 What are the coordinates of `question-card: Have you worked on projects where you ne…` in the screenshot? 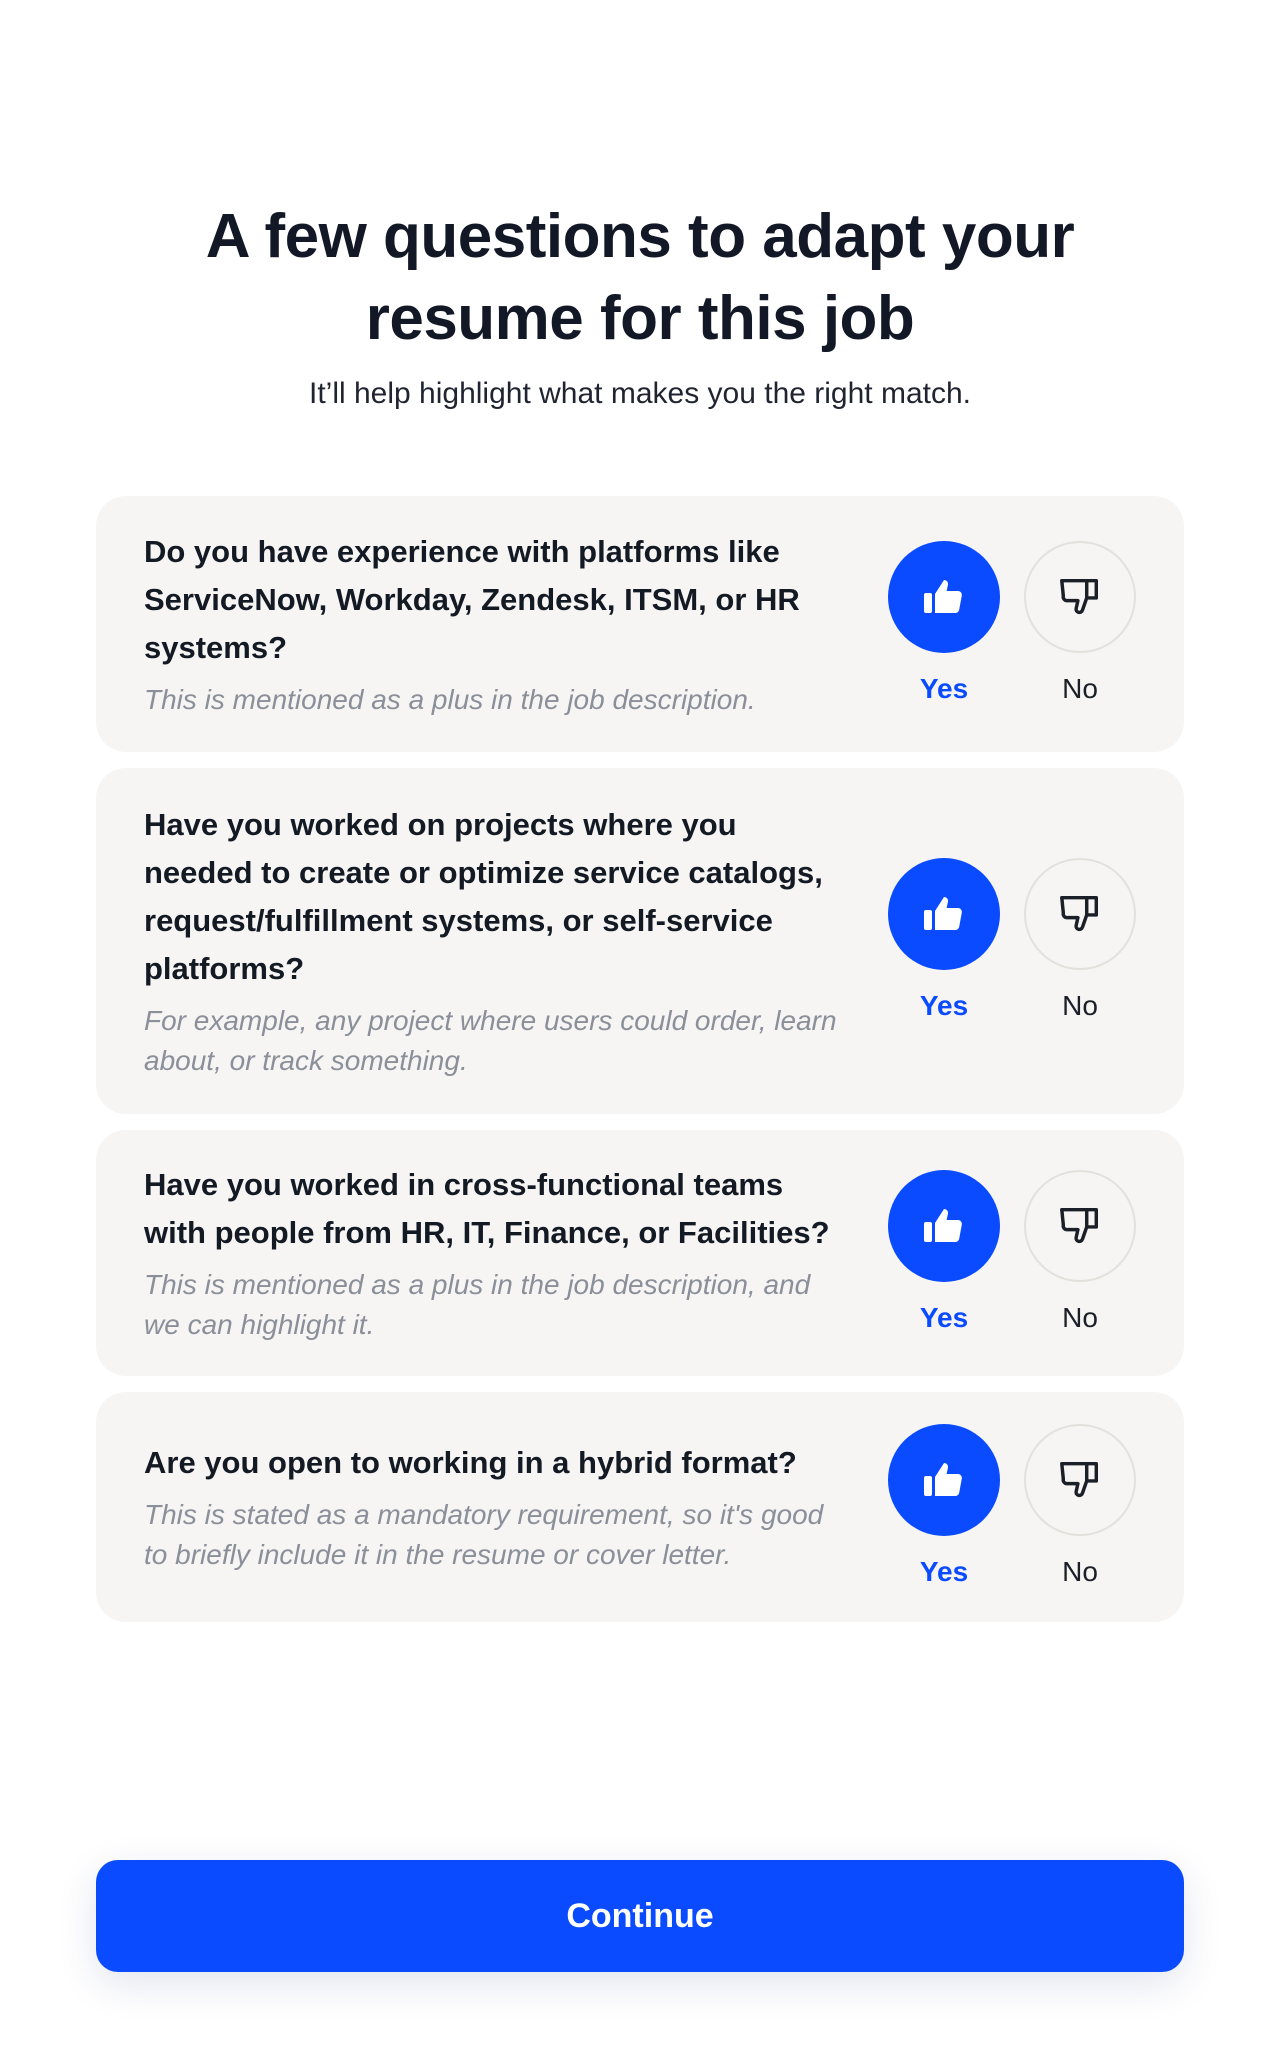 It's located at (640, 941).